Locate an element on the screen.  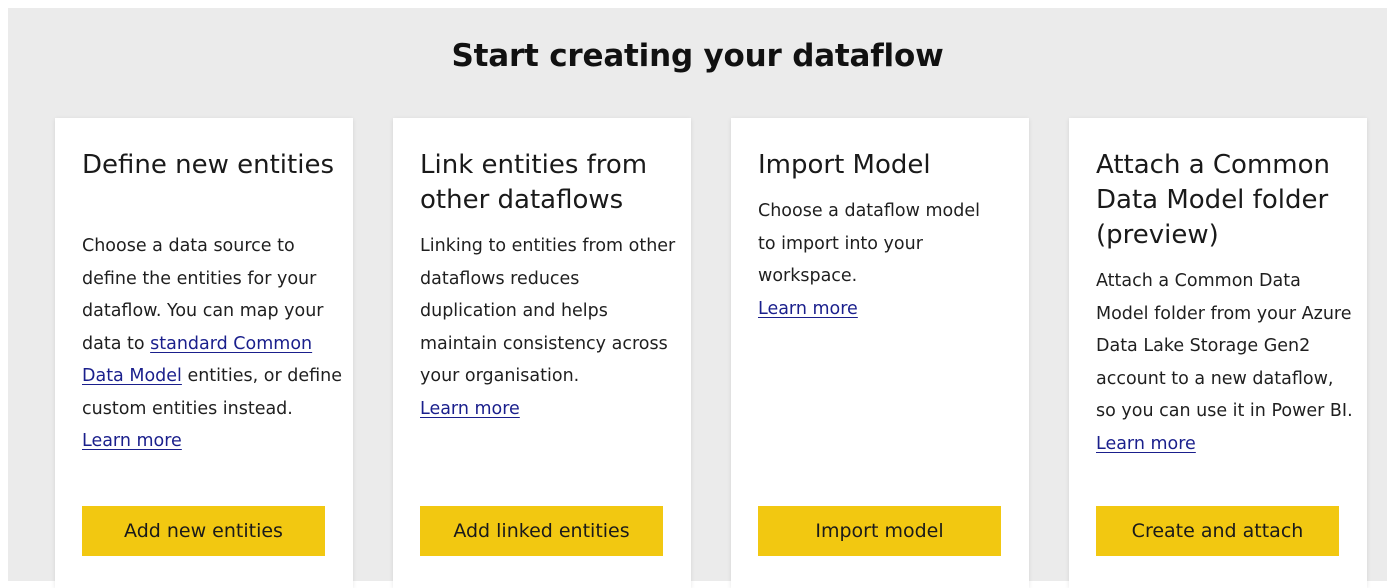
import-model-button: Import model is located at coordinates (879, 531).